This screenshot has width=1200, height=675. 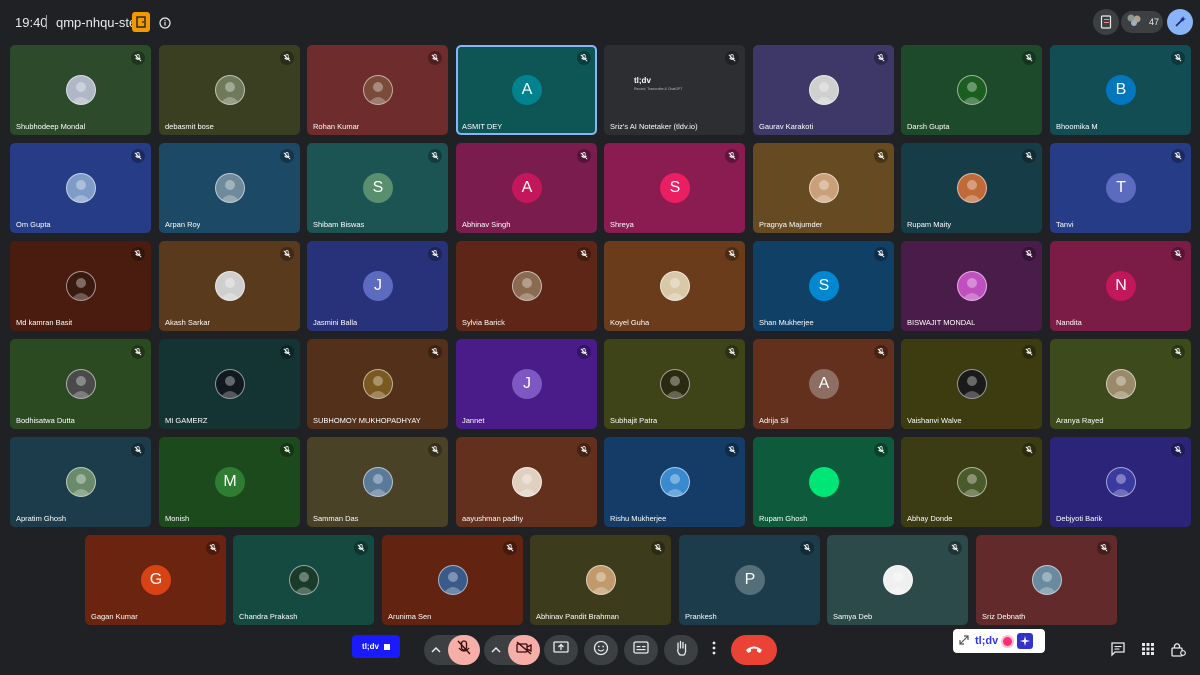 I want to click on door-icon, so click(x=141, y=22).